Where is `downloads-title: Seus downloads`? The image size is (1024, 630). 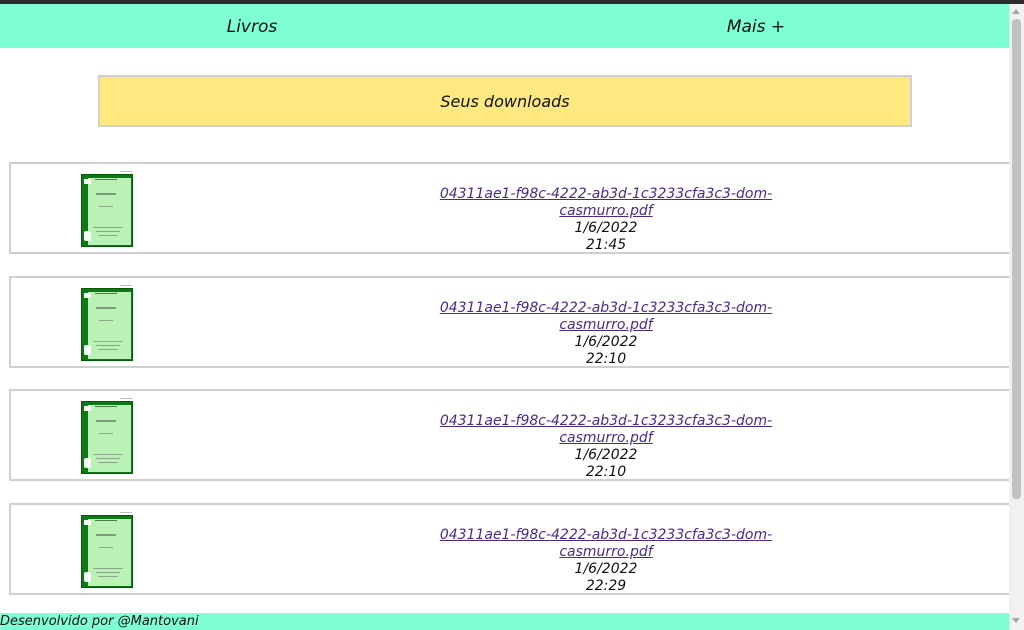 downloads-title: Seus downloads is located at coordinates (505, 101).